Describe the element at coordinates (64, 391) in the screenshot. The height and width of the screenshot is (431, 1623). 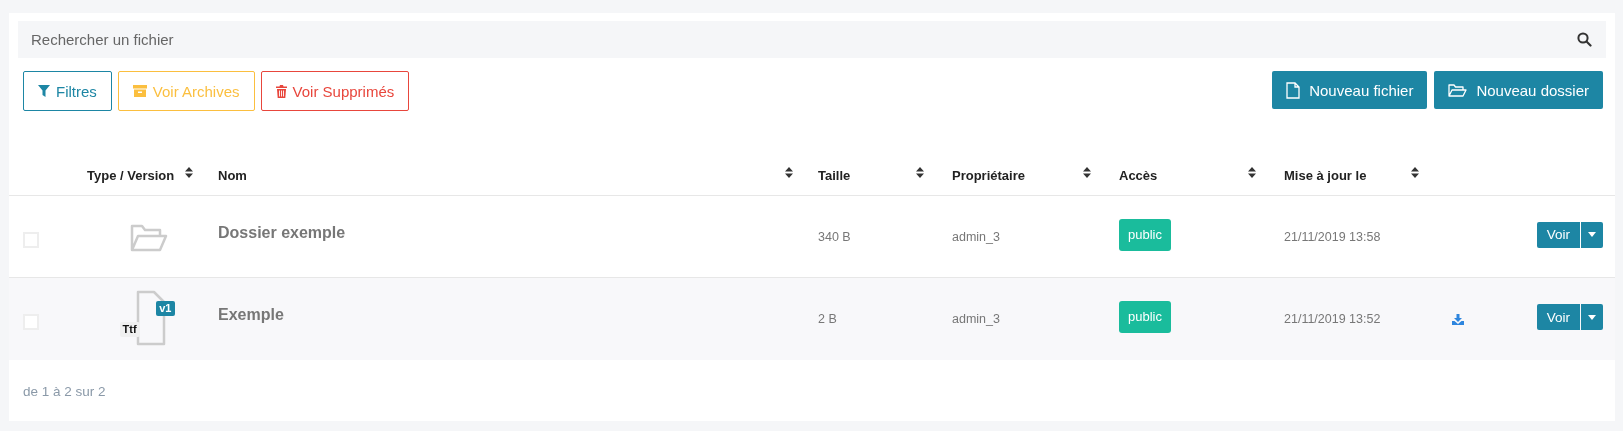
I see `pagination-text: de 1 à 2 sur 2` at that location.